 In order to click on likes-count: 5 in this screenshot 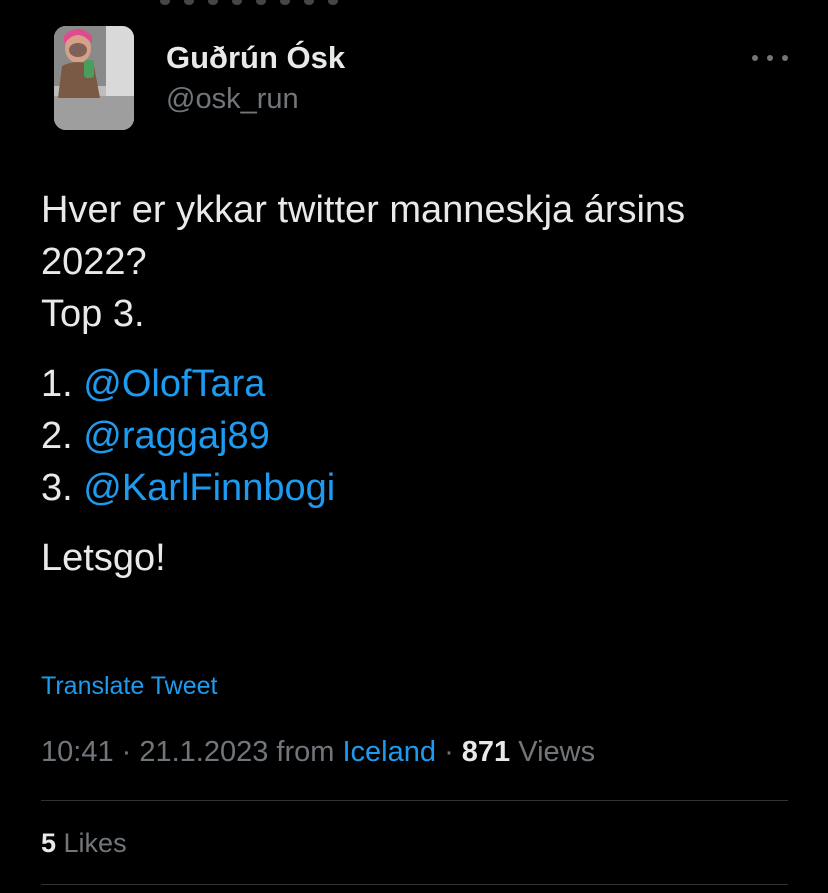, I will do `click(49, 843)`.